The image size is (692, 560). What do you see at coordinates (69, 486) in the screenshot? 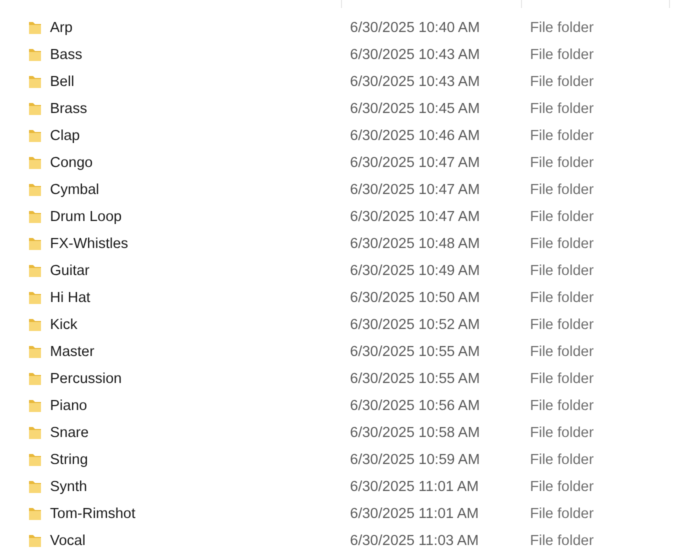
I see `file-name: Synth` at bounding box center [69, 486].